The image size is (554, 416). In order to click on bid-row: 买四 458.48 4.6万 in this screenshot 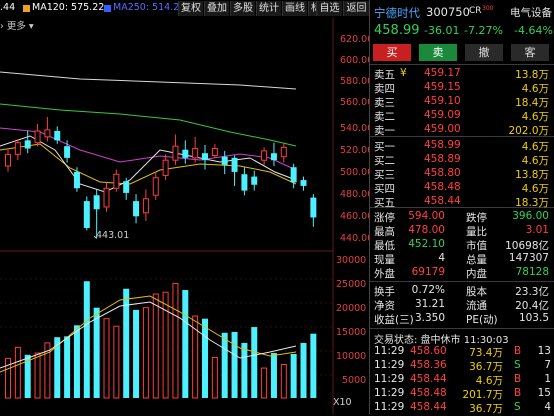, I will do `click(462, 188)`.